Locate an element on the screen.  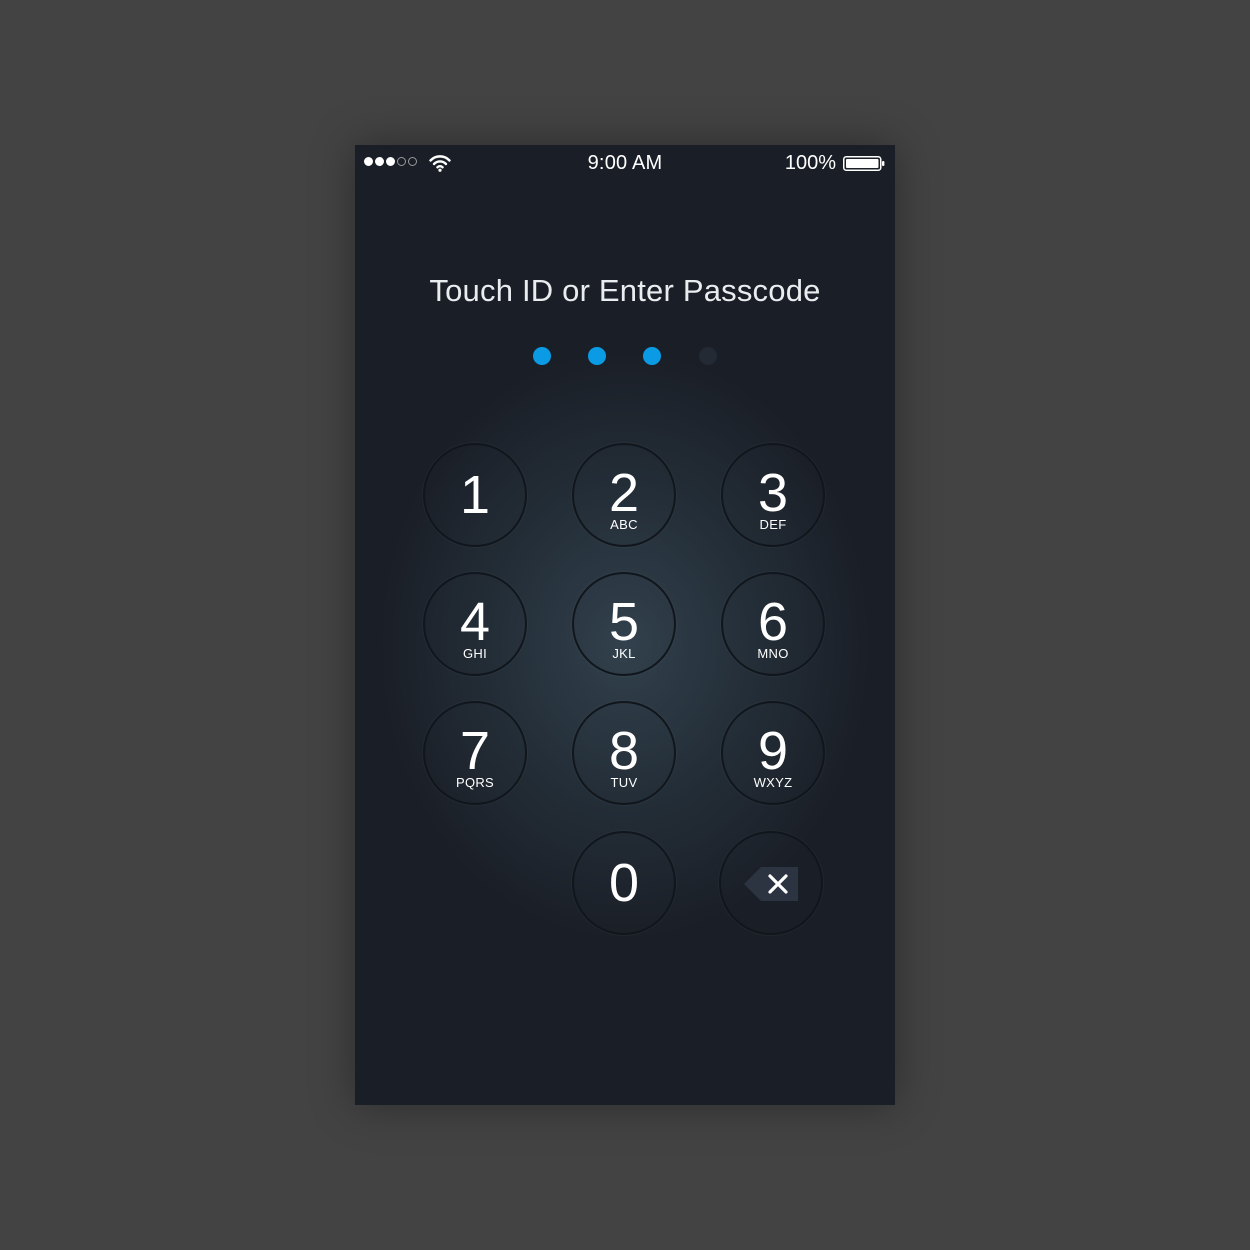
key-8: 8 TUV is located at coordinates (624, 753).